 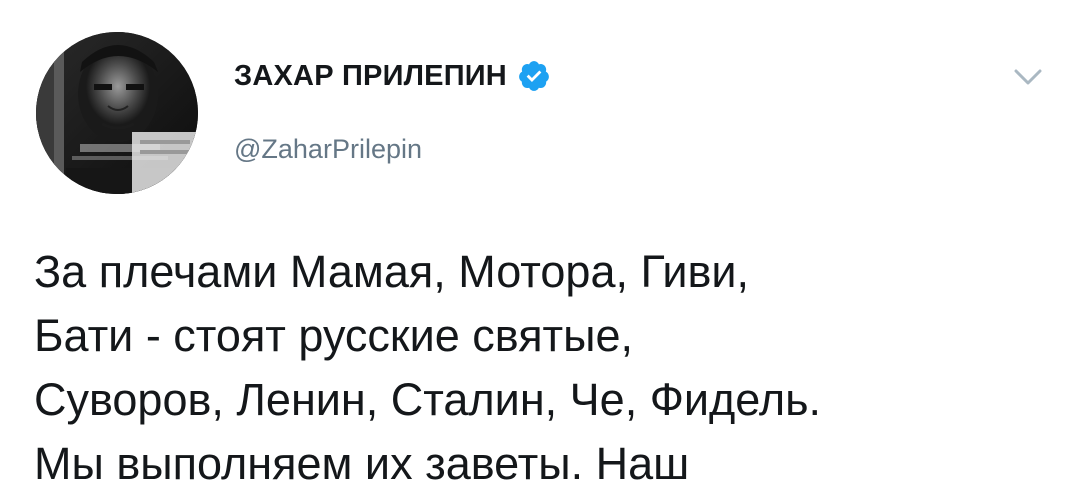 I want to click on tweet-text-line: Мы выполняем их заветы. Наш, so click(x=362, y=463).